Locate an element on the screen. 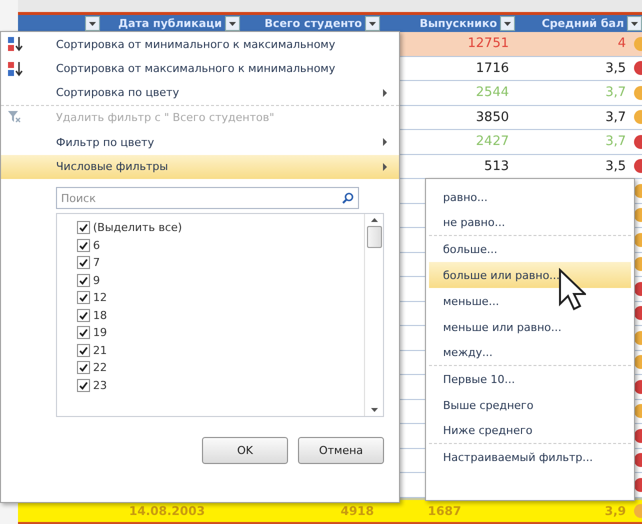 The image size is (642, 524). table-cell-text: 1716 is located at coordinates (493, 68).